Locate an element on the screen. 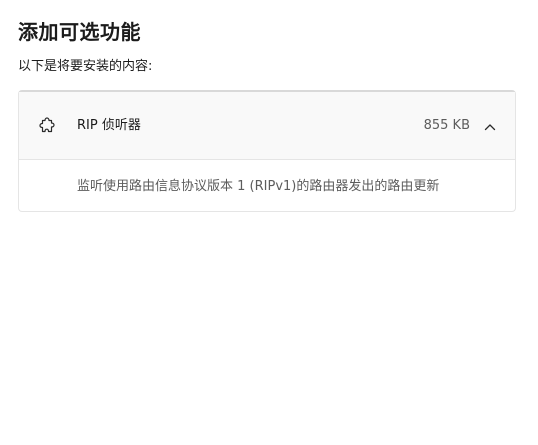 Image resolution: width=538 pixels, height=445 pixels. chevron-up-icon is located at coordinates (490, 126).